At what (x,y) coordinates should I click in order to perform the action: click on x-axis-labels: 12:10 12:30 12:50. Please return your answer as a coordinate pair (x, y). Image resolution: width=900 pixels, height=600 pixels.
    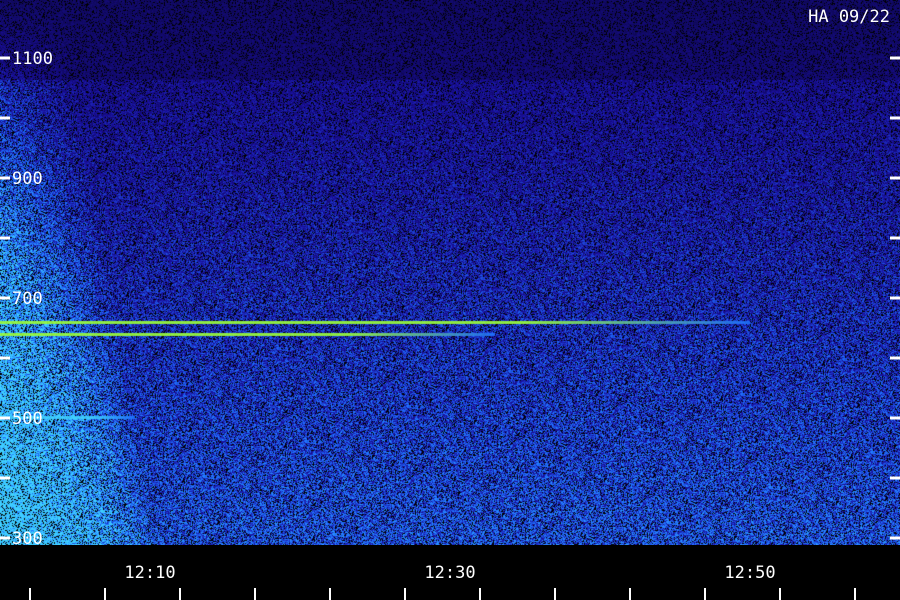
    Looking at the image, I should click on (449, 573).